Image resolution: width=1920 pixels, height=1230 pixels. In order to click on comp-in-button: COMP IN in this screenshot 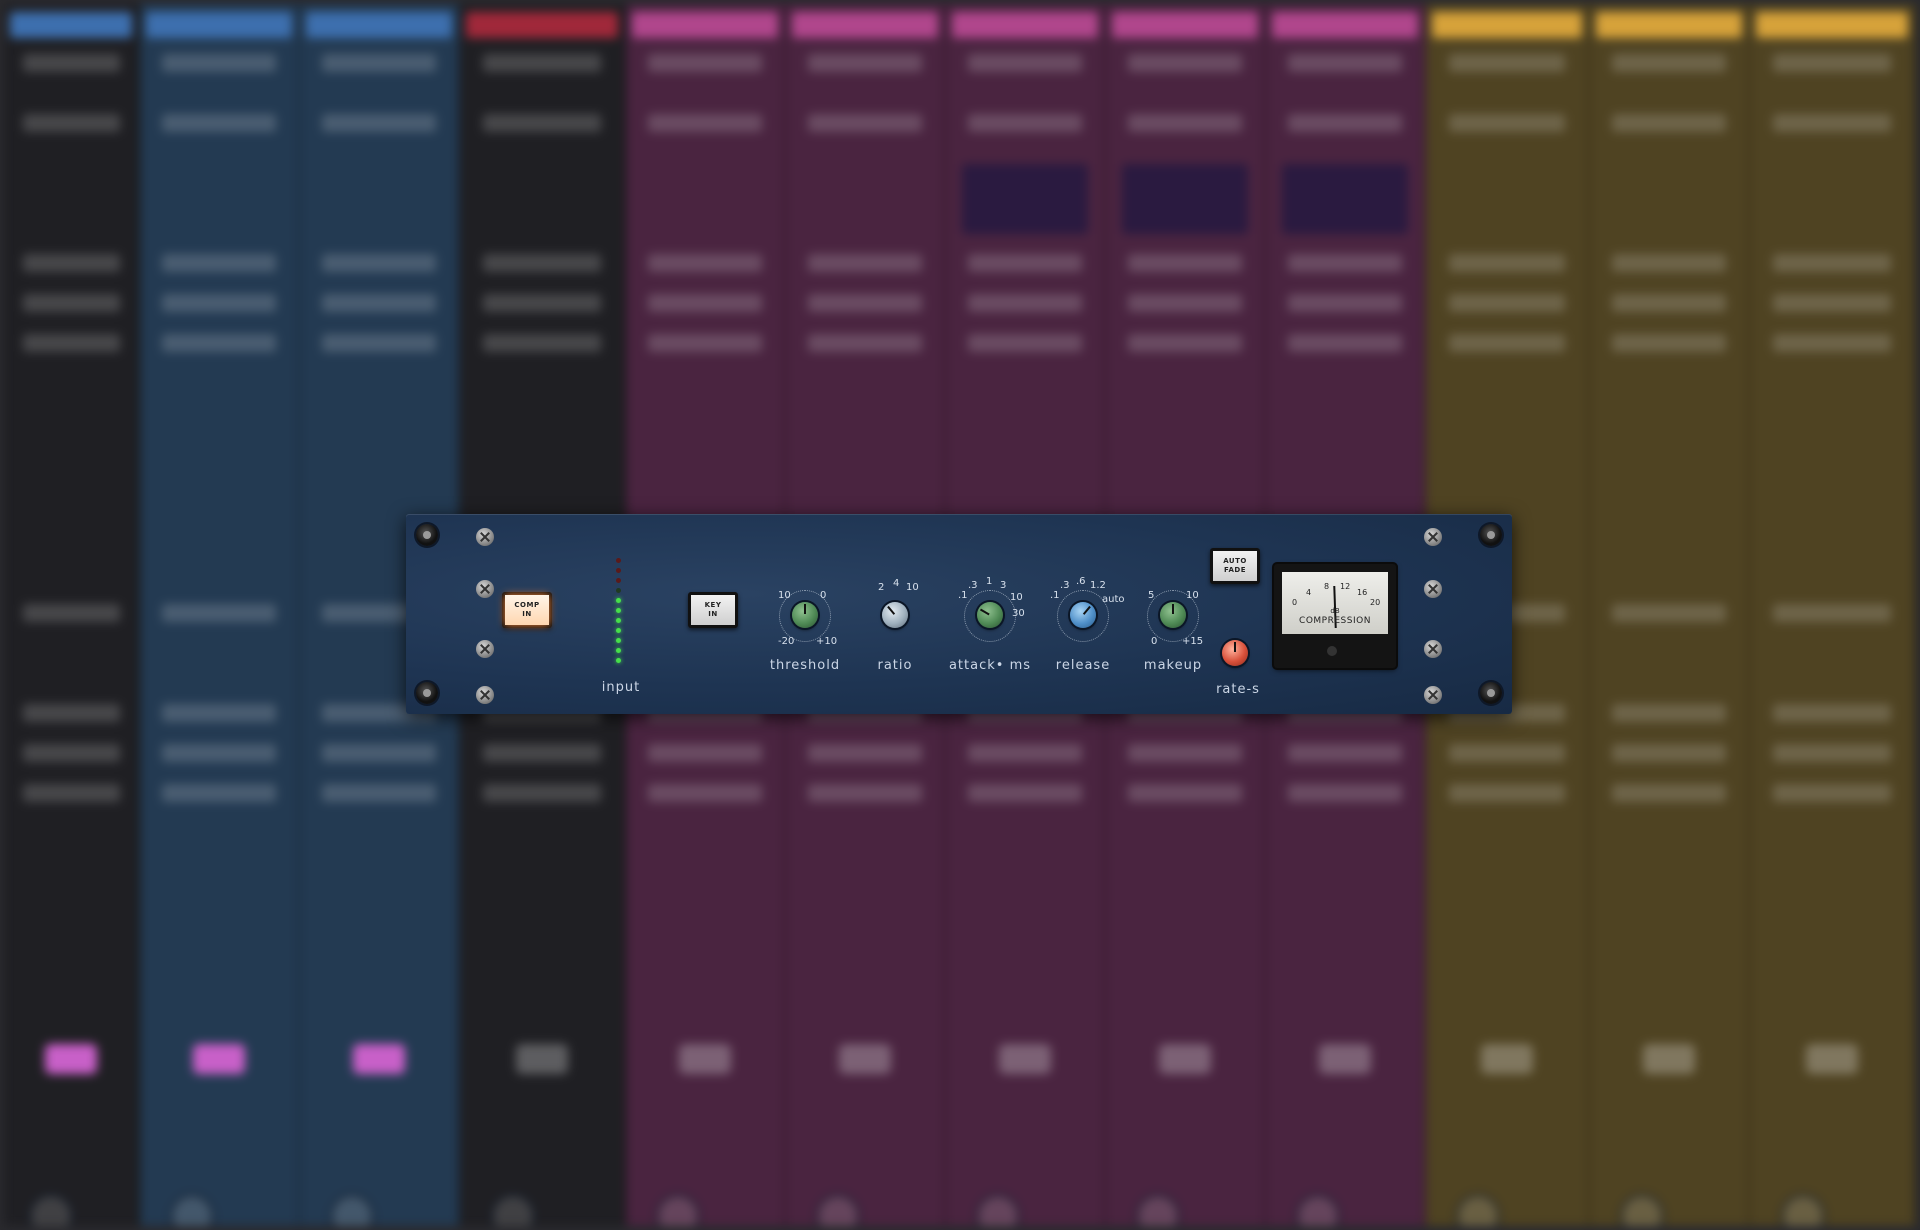, I will do `click(527, 610)`.